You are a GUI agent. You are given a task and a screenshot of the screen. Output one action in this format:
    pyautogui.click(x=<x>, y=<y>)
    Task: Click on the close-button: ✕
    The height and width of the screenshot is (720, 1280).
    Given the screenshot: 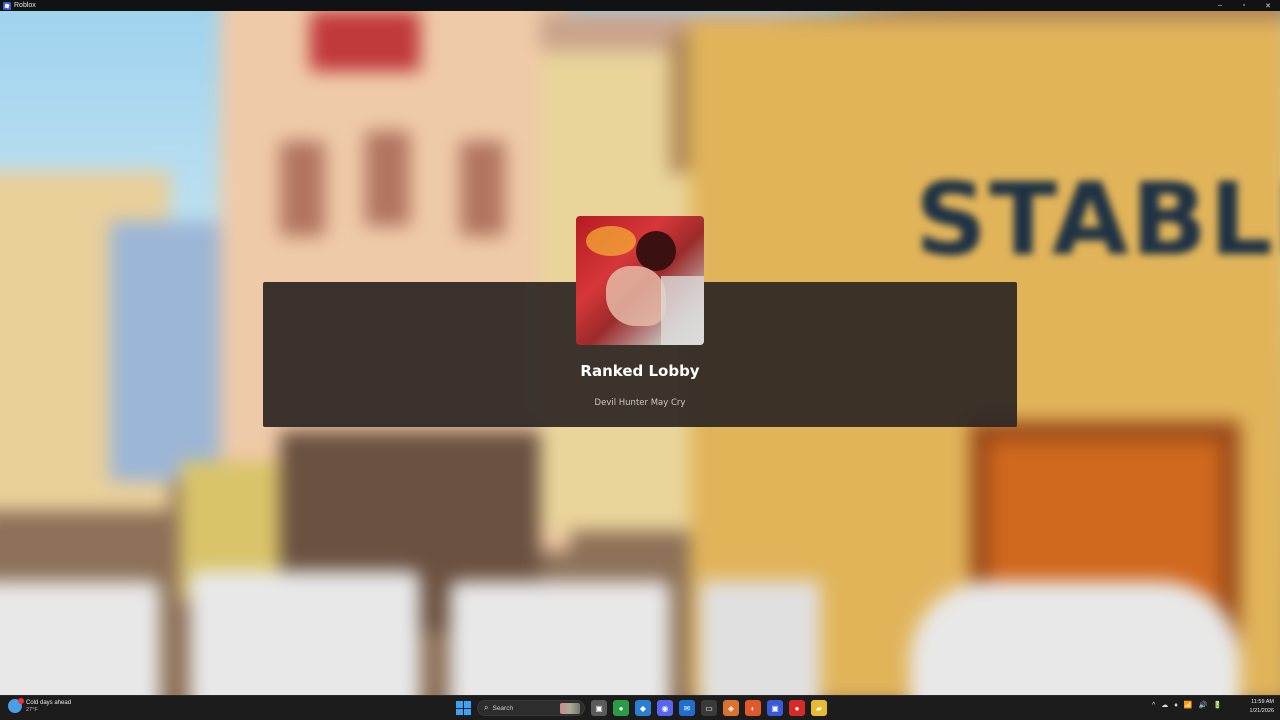 What is the action you would take?
    pyautogui.click(x=1268, y=5)
    